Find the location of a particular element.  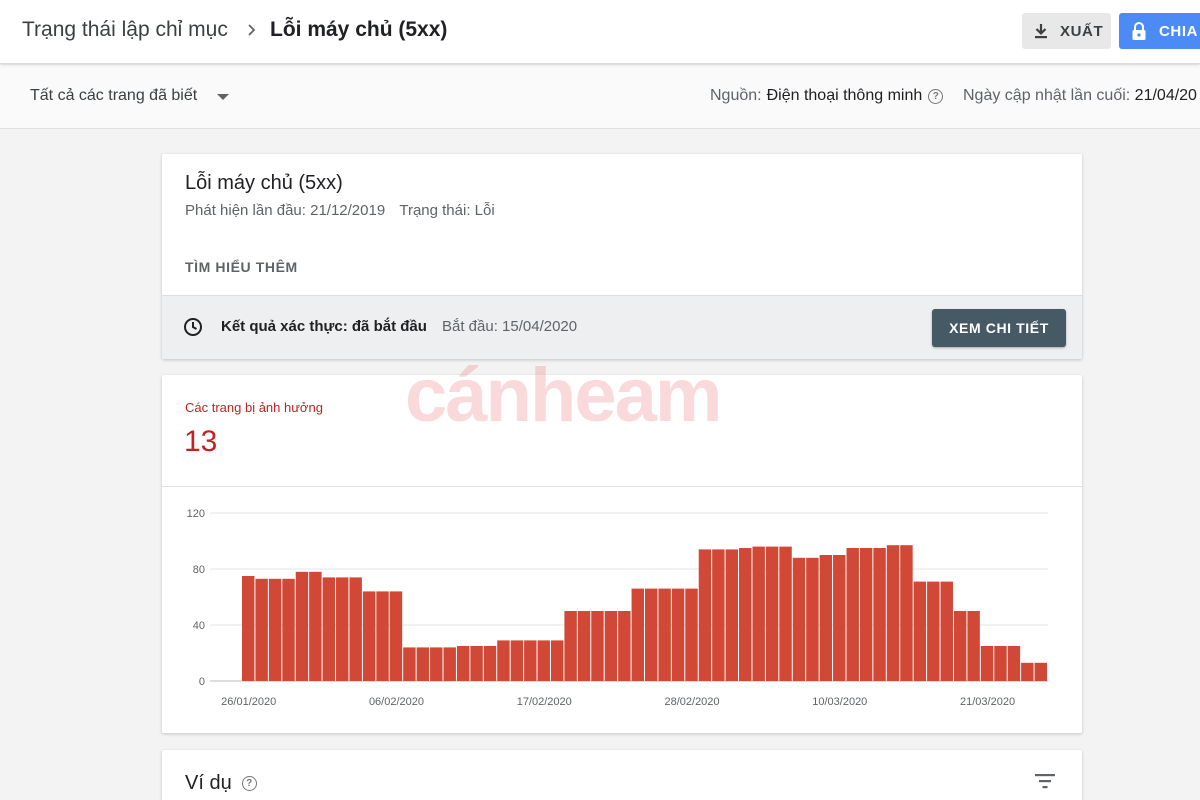

last-updated: Ngày cập nhật lần cuối: 21/04/20 is located at coordinates (1080, 96).